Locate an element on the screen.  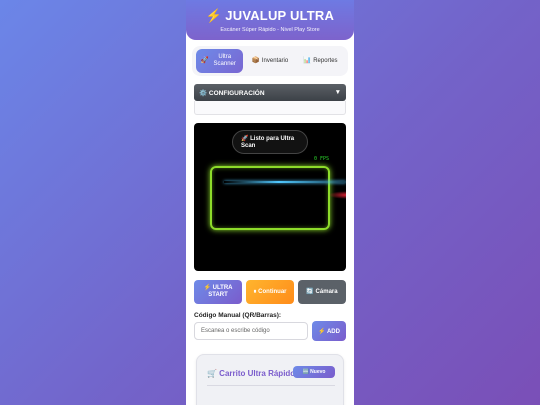
app-title-text: JUVALUP ULTRA is located at coordinates (280, 15).